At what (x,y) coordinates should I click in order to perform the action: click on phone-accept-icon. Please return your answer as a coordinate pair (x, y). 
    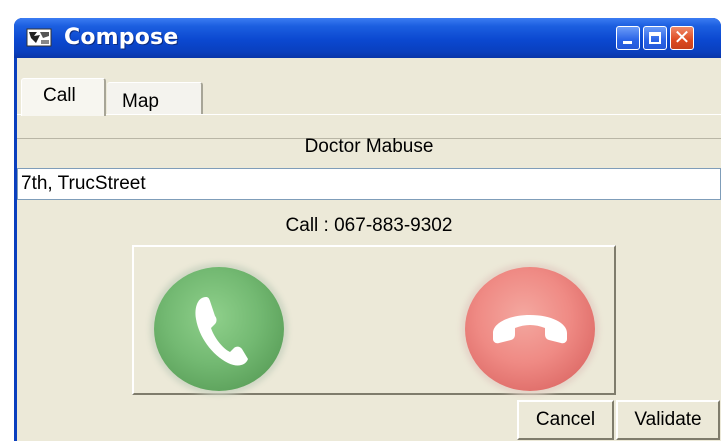
    Looking at the image, I should click on (221, 331).